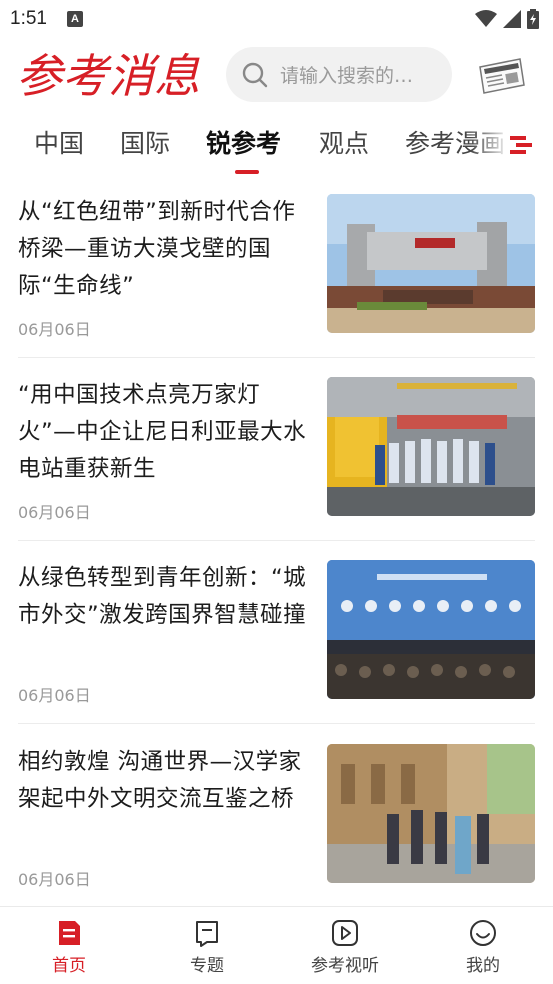 Image resolution: width=553 pixels, height=984 pixels. Describe the element at coordinates (344, 142) in the screenshot. I see `tab-opinion: 观点` at that location.